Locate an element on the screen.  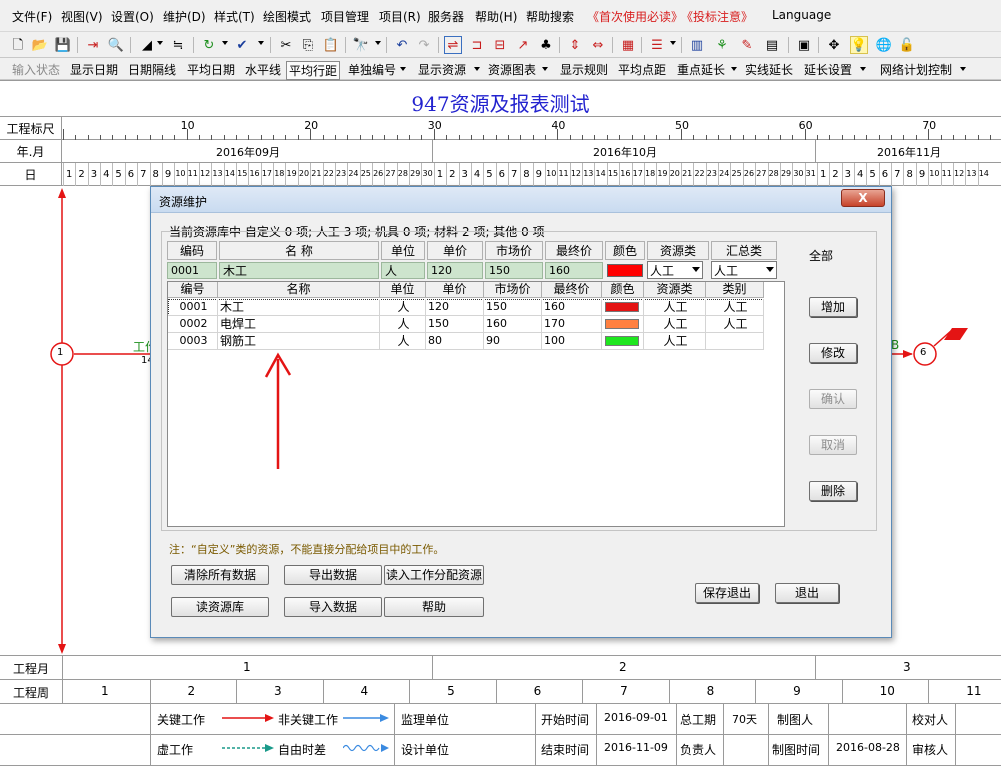
resource-chart-icon: ▦ is located at coordinates (628, 45).